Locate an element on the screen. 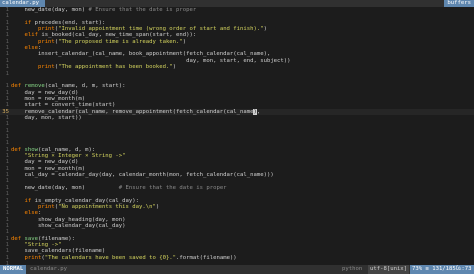 This screenshot has width=474, height=274. code-token: remove is located at coordinates (34, 86).